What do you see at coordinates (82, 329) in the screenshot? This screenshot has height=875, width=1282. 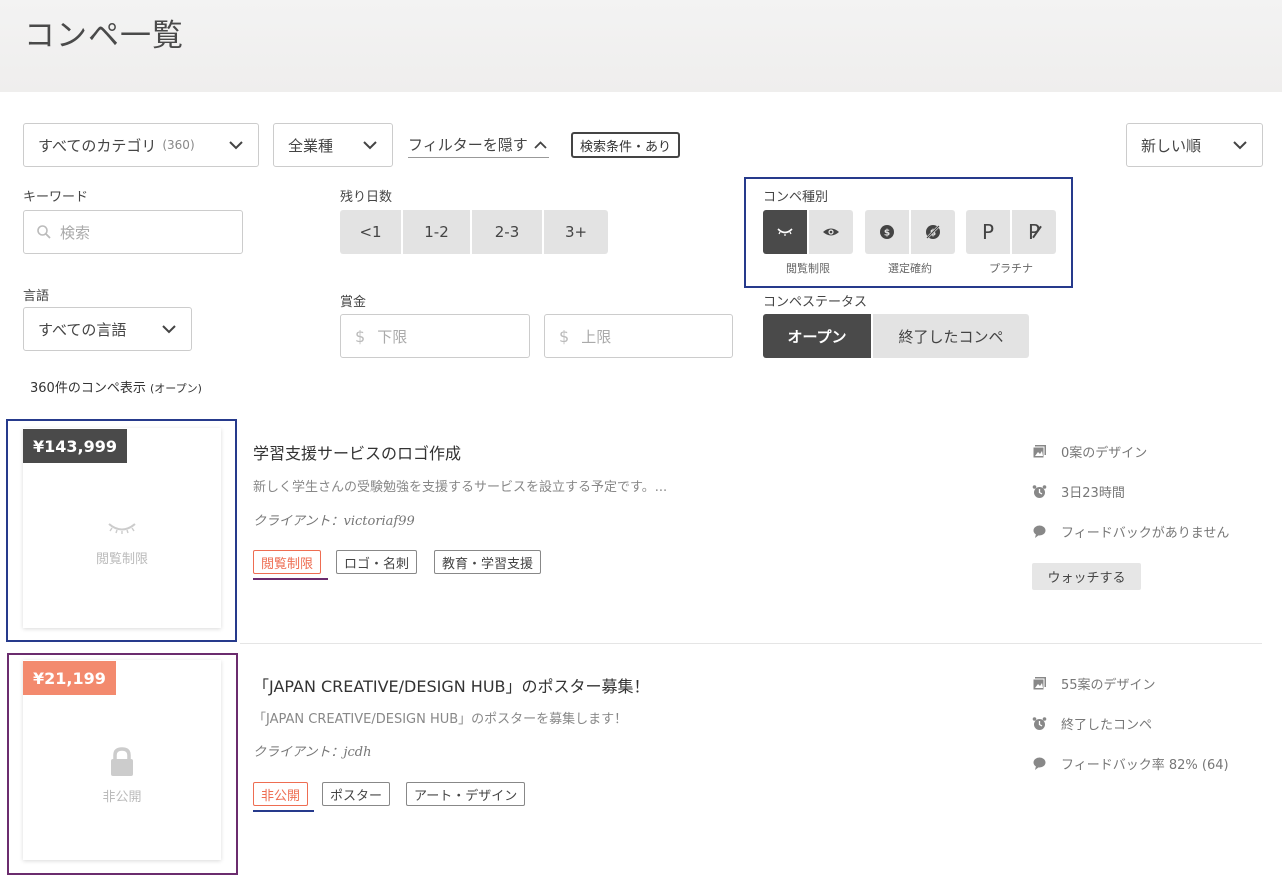 I see `language-select-label: すべての言語` at bounding box center [82, 329].